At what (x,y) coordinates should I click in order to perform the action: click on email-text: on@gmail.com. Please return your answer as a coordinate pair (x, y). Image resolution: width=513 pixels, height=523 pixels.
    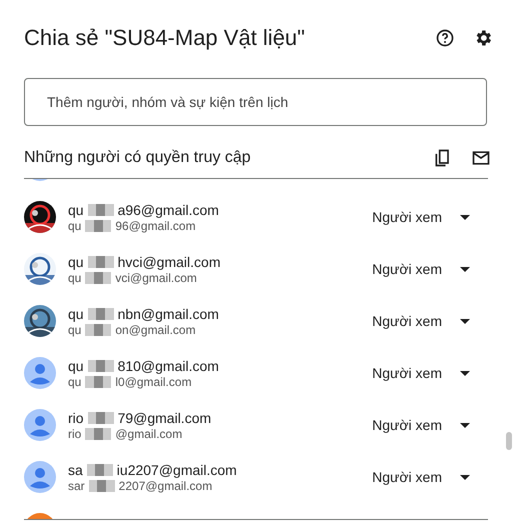
    Looking at the image, I should click on (155, 329).